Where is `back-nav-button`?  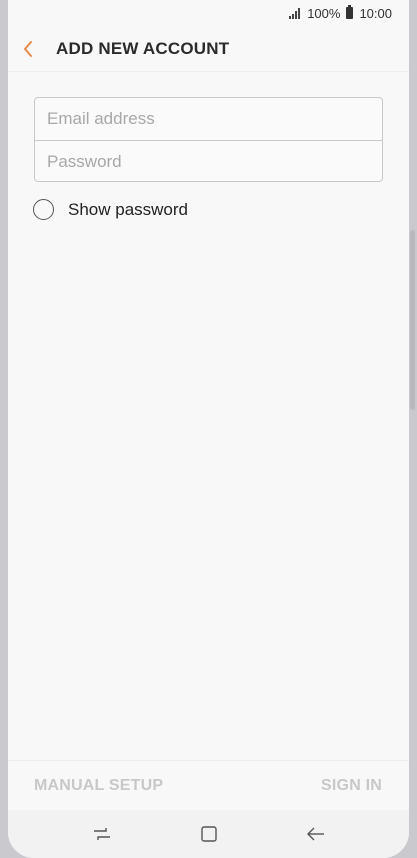 back-nav-button is located at coordinates (316, 834).